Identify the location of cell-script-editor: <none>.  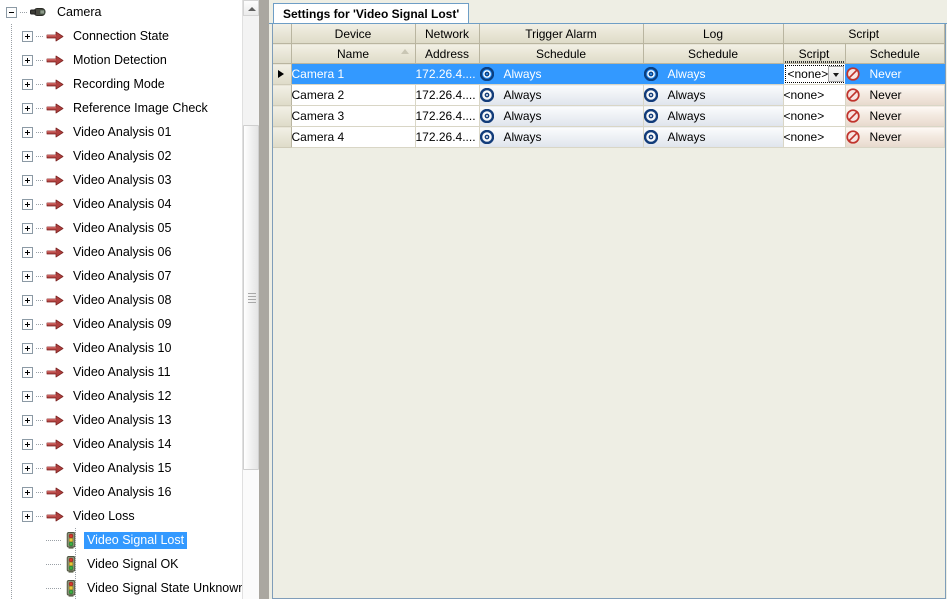
(814, 74).